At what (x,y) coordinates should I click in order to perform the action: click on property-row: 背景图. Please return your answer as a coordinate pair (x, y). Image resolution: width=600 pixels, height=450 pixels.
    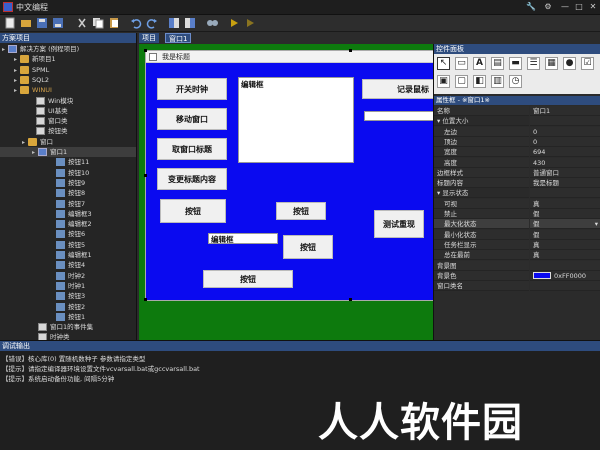
    Looking at the image, I should click on (517, 265).